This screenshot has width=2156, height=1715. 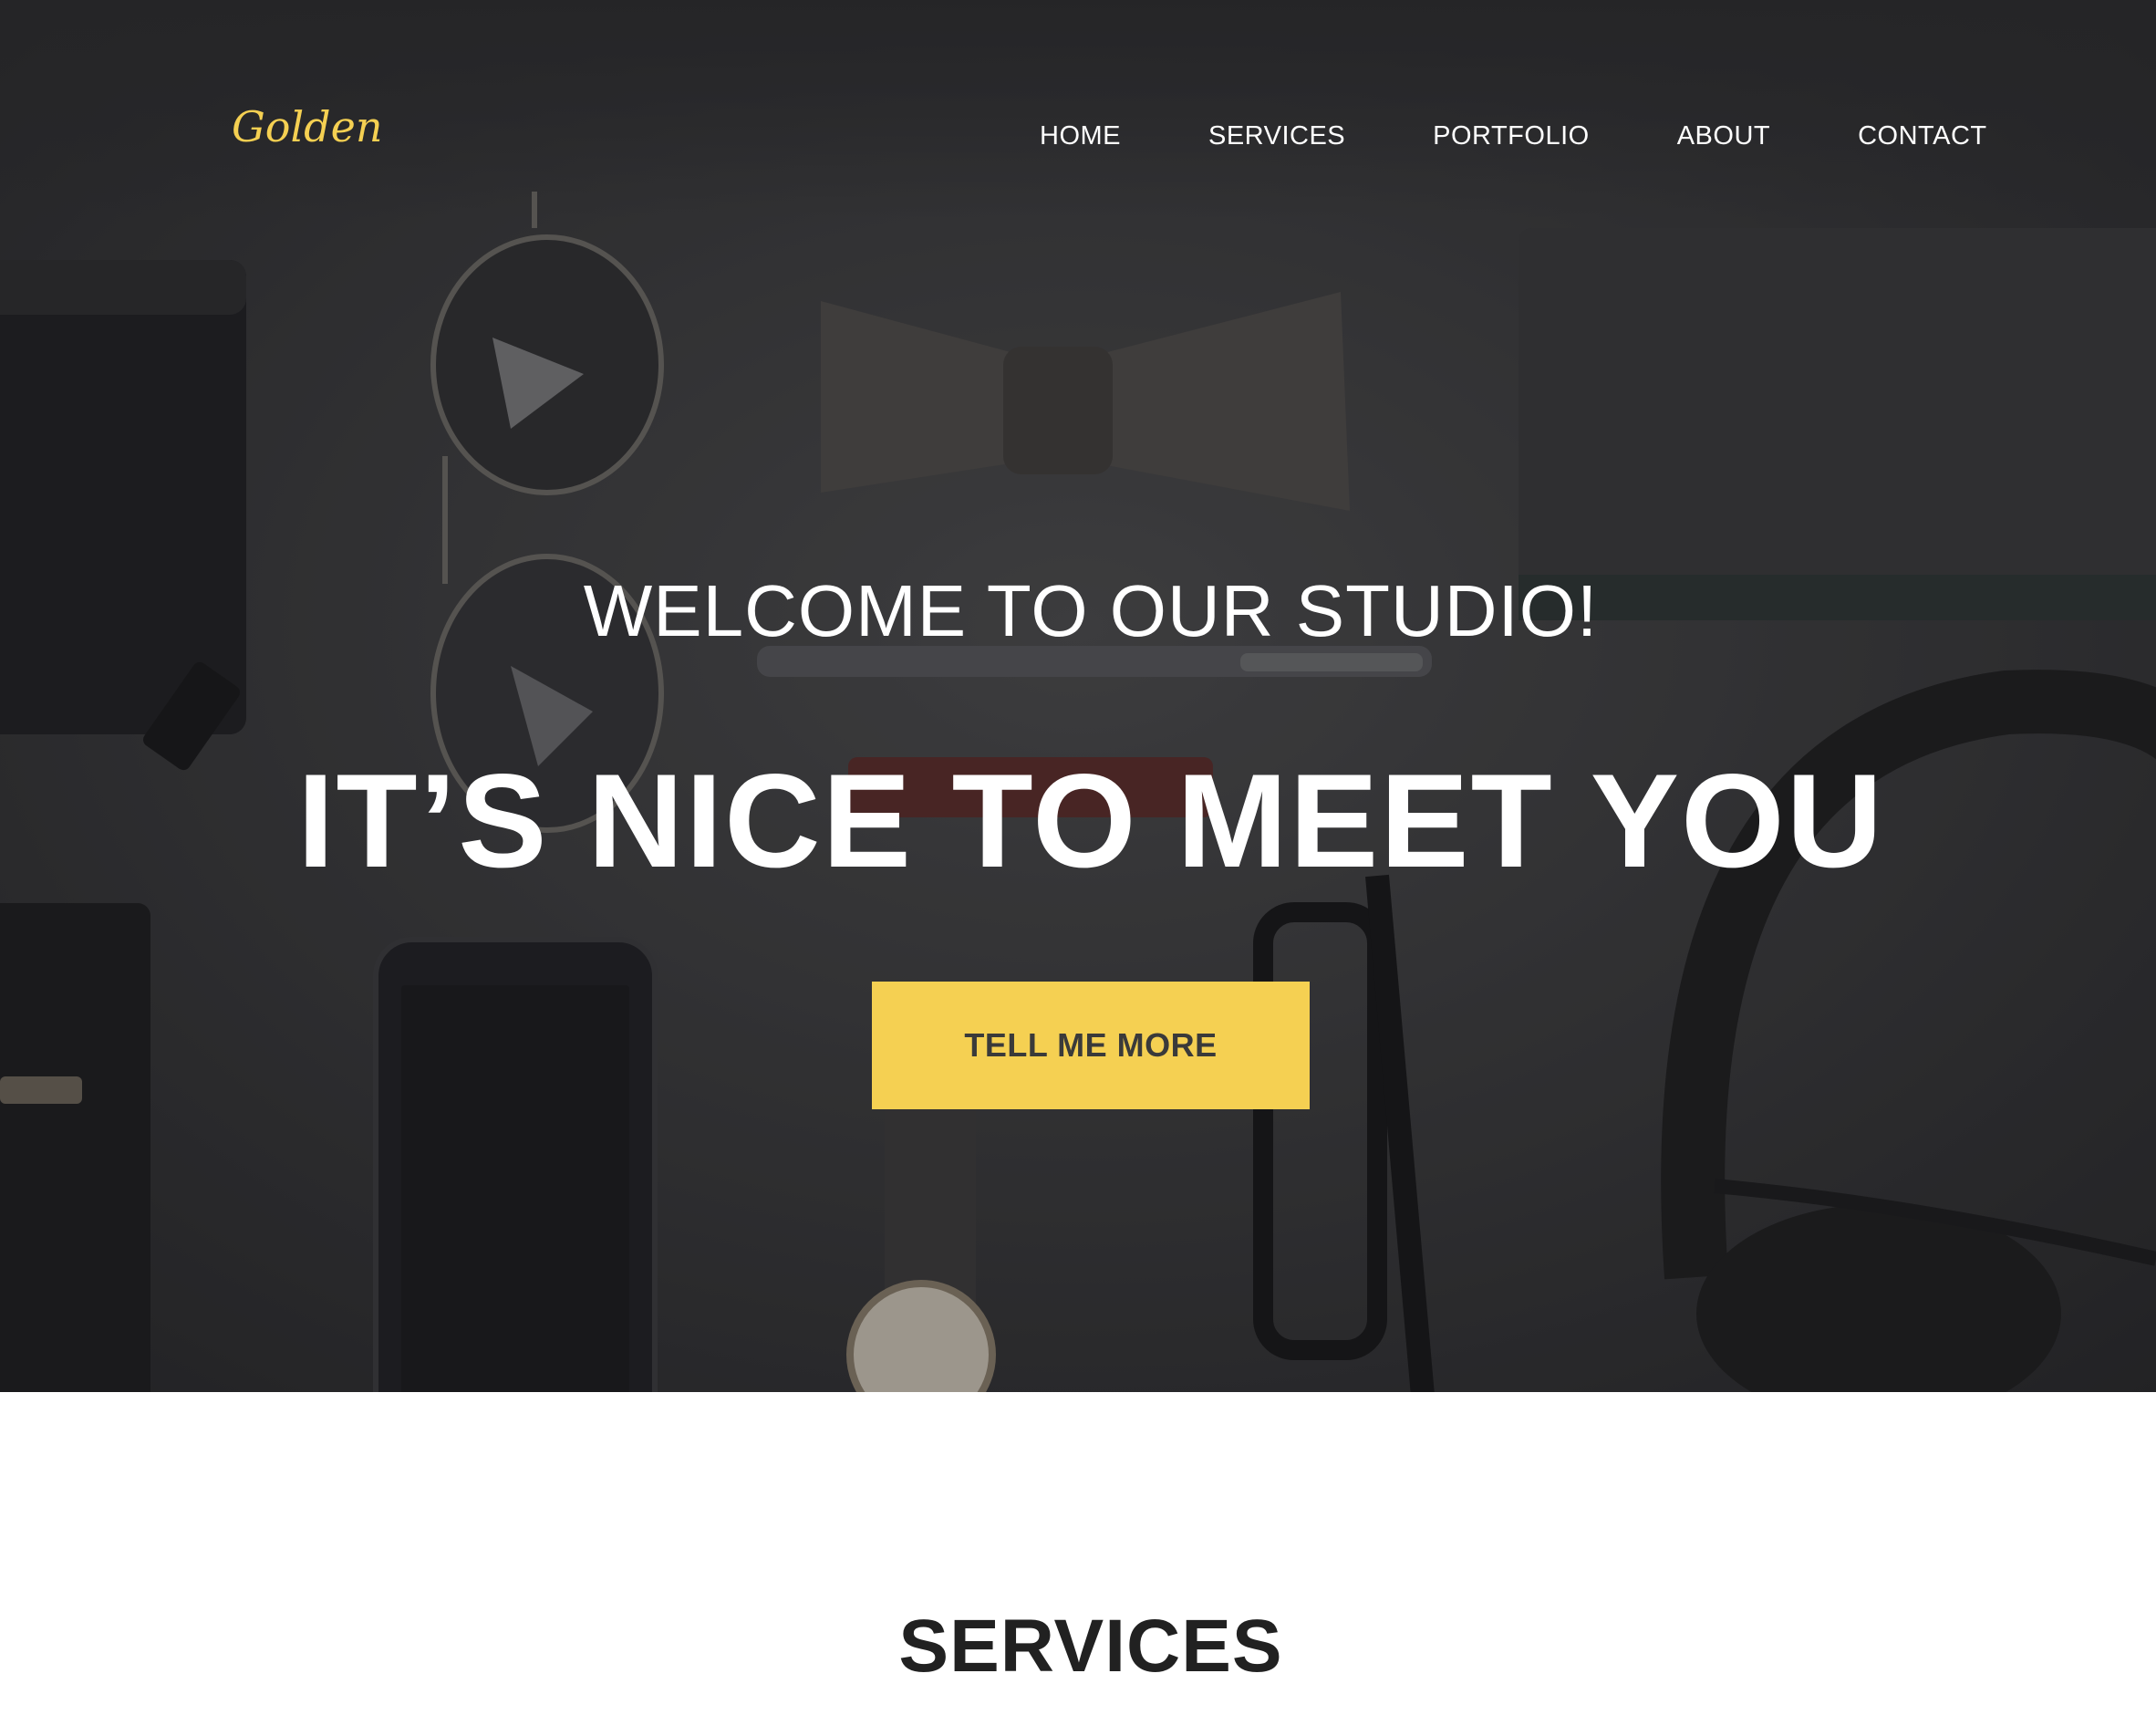 What do you see at coordinates (1090, 1646) in the screenshot?
I see `services-section-title: SERVICES` at bounding box center [1090, 1646].